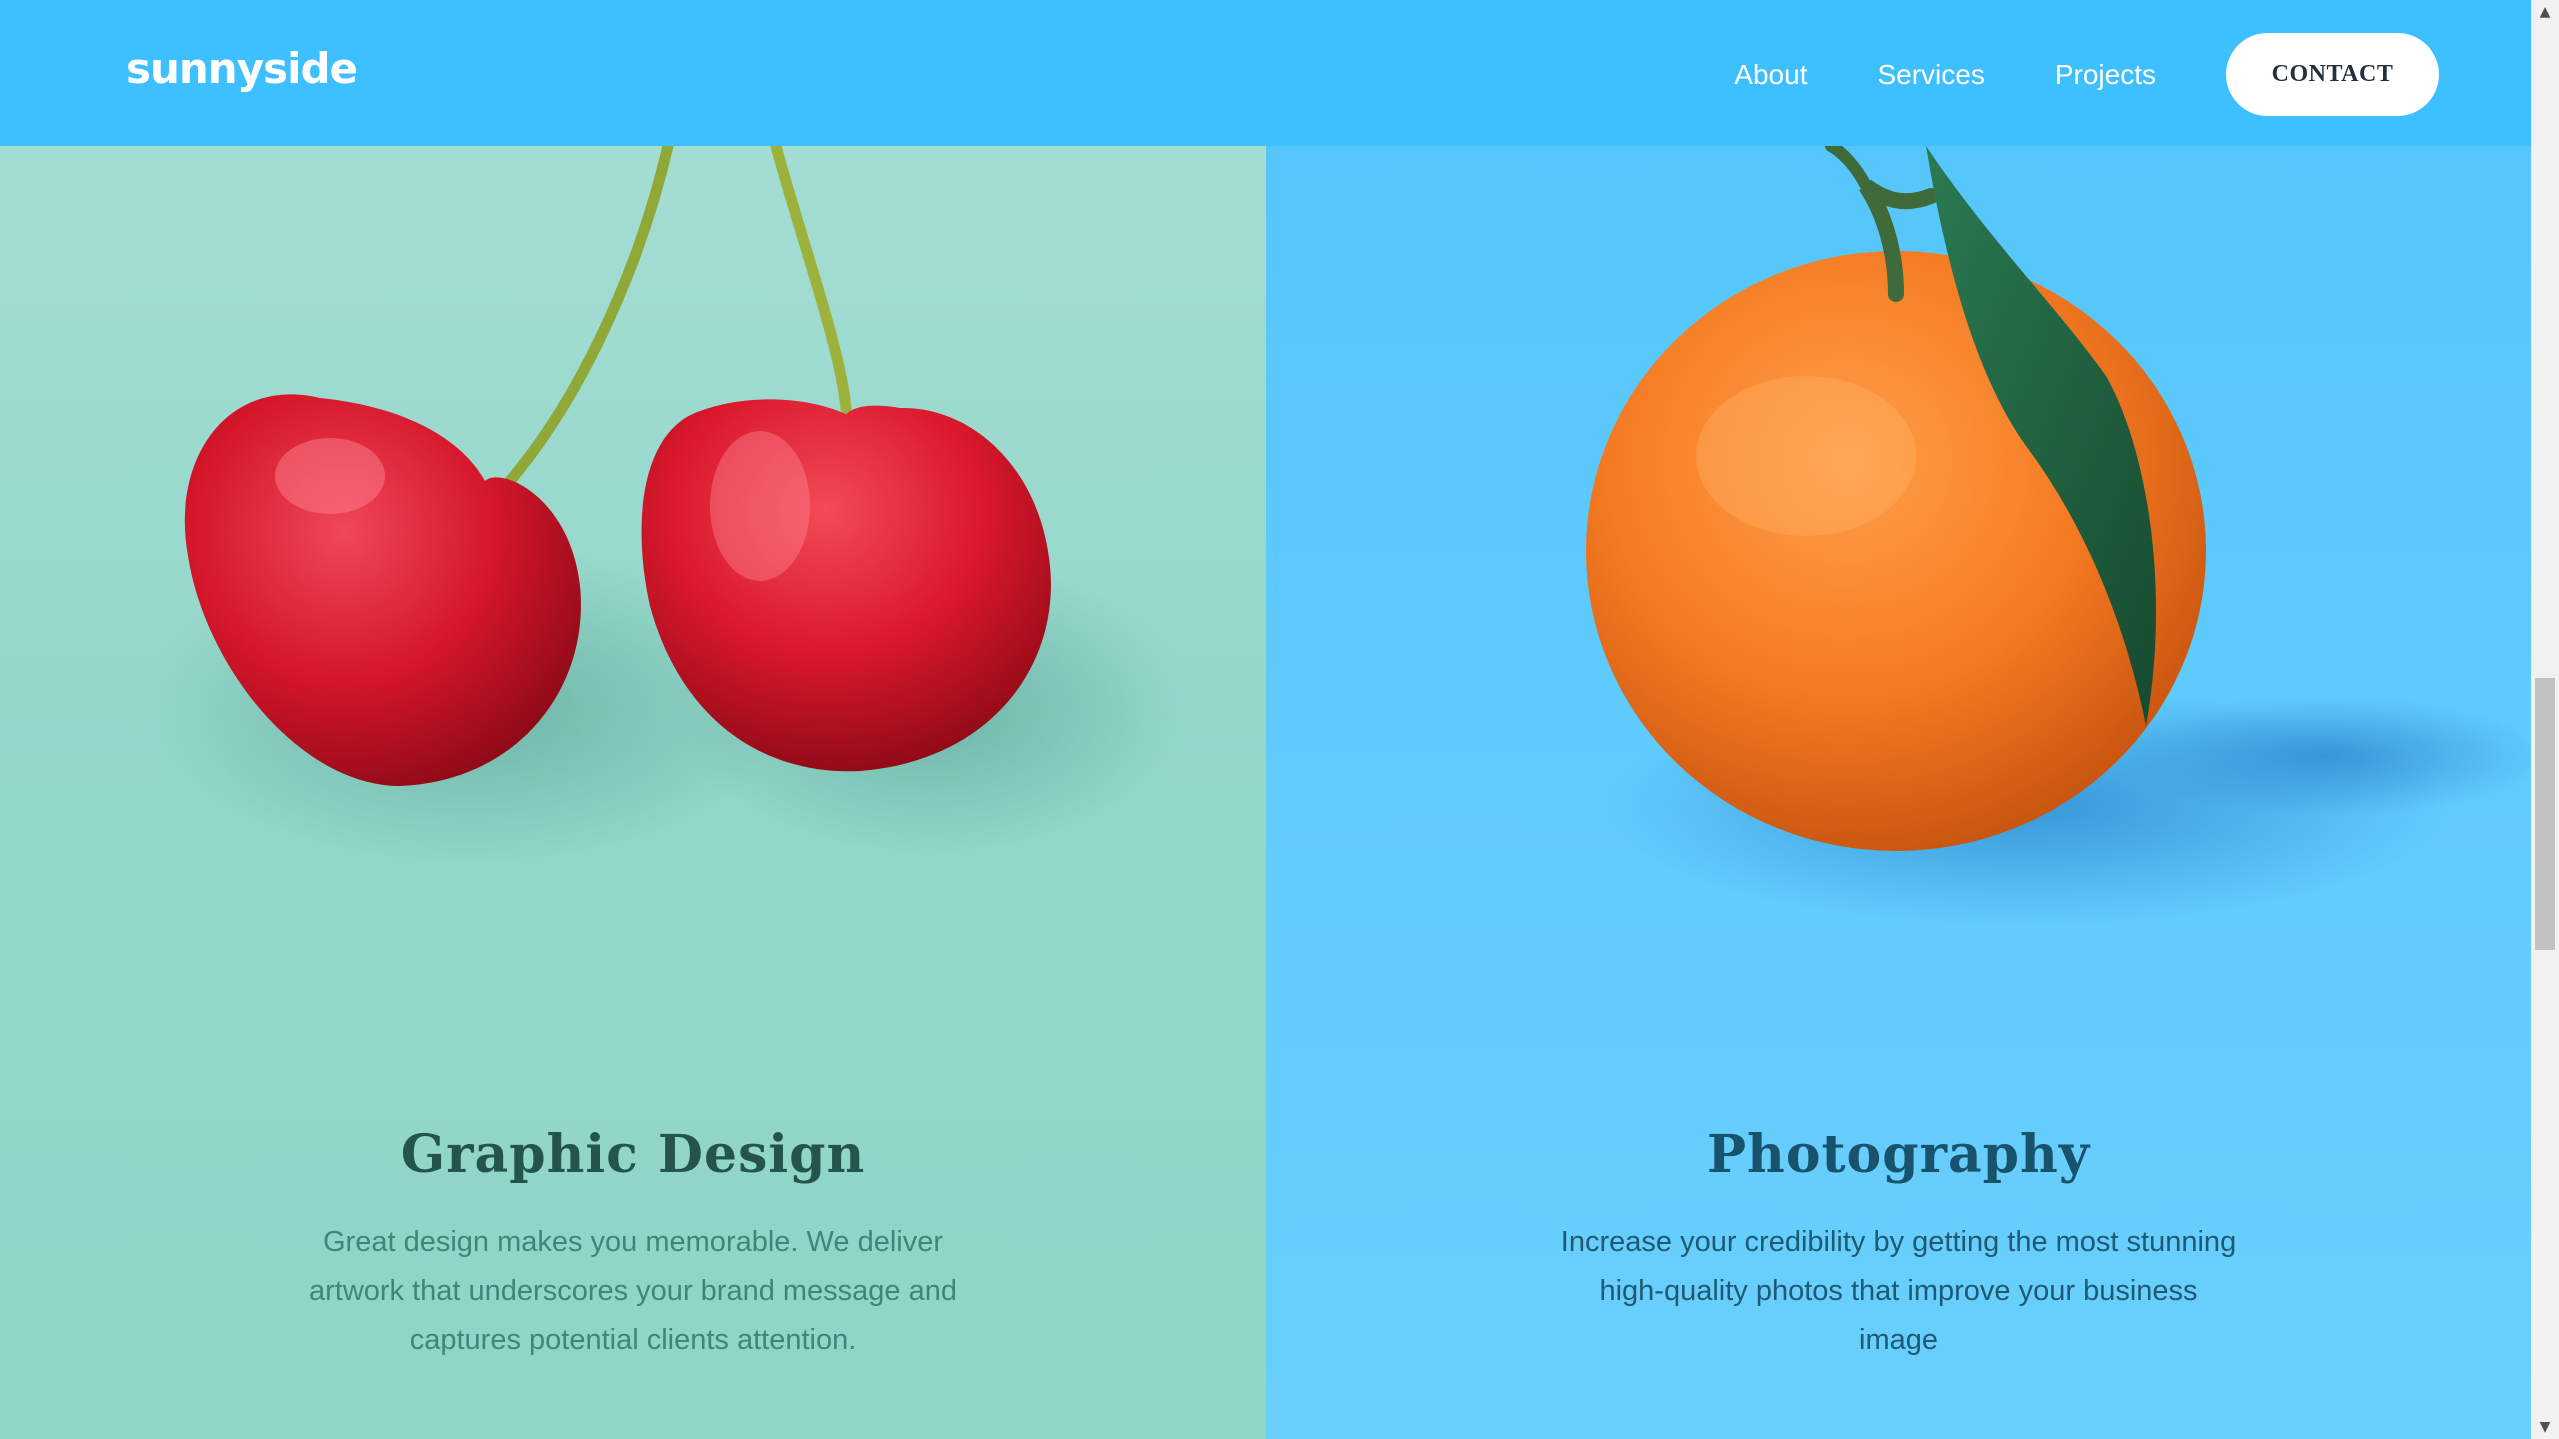 This screenshot has width=2559, height=1439. What do you see at coordinates (2332, 74) in the screenshot?
I see `contact-button: CONTACT` at bounding box center [2332, 74].